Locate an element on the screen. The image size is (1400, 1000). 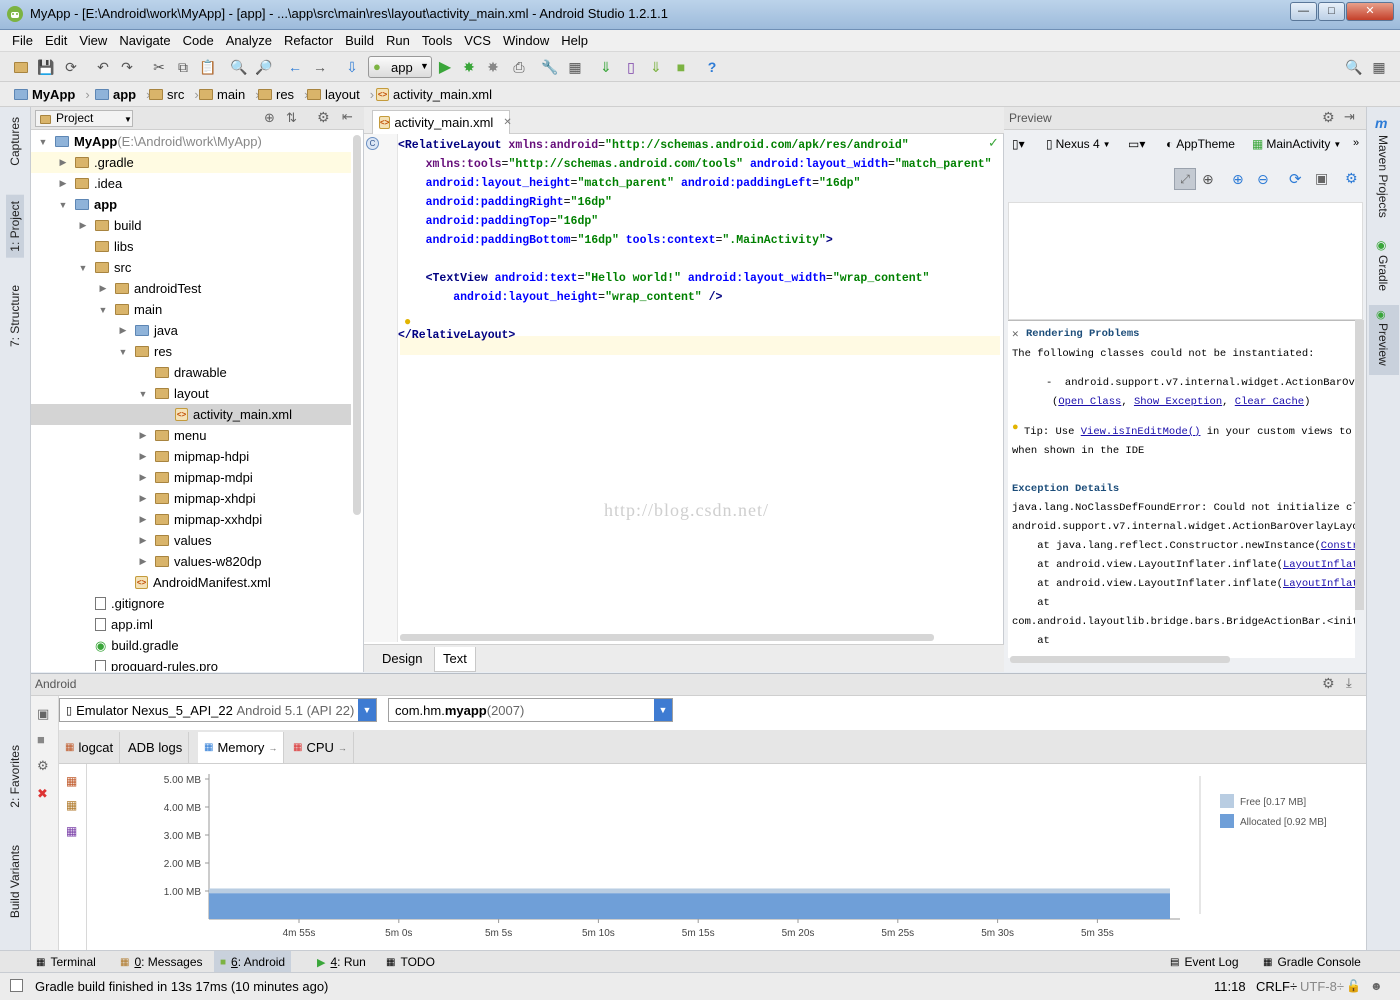
breadcrumb-item: layout › is located at coordinates (340, 94).